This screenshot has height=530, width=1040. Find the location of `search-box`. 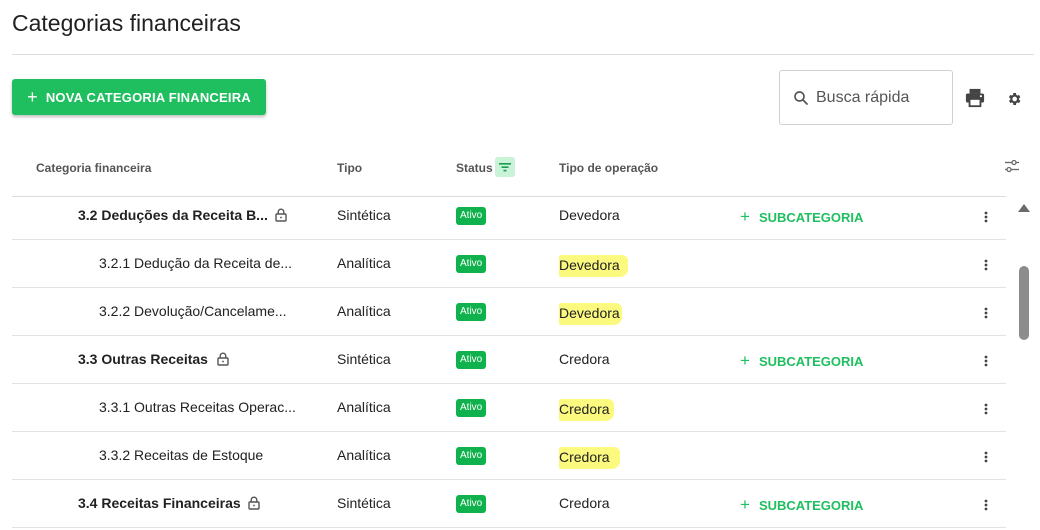

search-box is located at coordinates (866, 97).